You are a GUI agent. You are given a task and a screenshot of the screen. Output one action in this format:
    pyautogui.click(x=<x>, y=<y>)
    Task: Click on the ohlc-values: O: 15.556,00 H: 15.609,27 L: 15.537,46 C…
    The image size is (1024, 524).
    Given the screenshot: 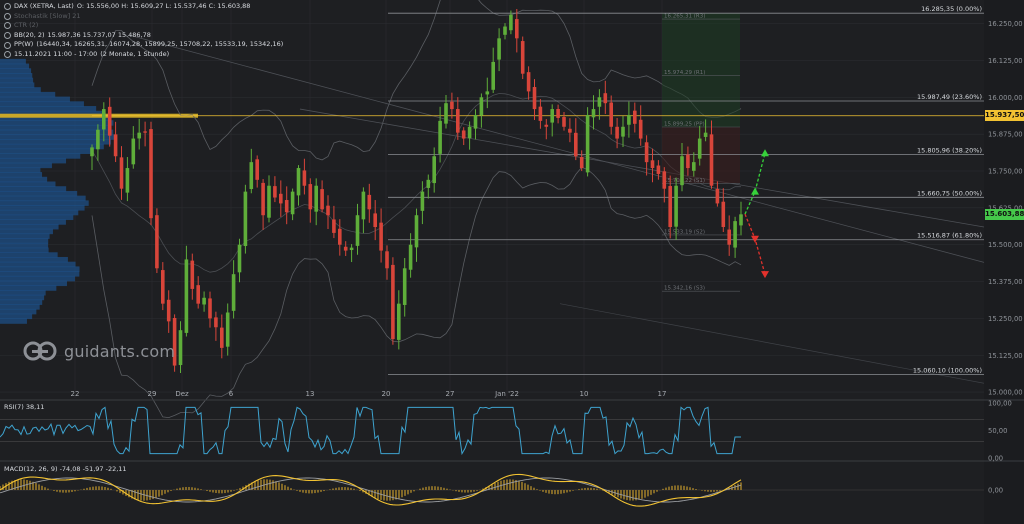 What is the action you would take?
    pyautogui.click(x=163, y=6)
    